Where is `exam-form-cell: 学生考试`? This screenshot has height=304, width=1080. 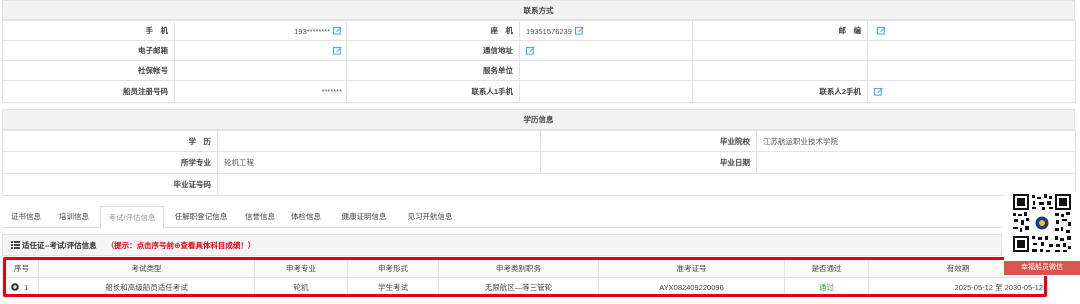 exam-form-cell: 学生考试 is located at coordinates (393, 287).